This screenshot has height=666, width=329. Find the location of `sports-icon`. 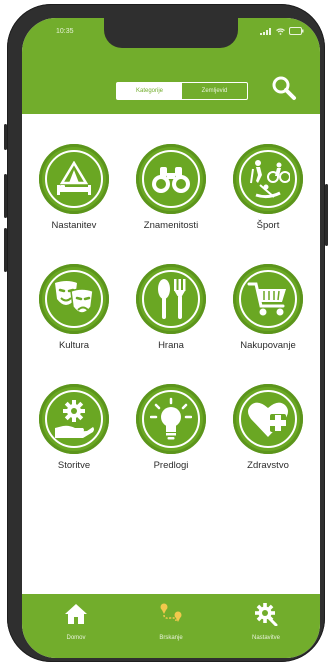

sports-icon is located at coordinates (268, 179).